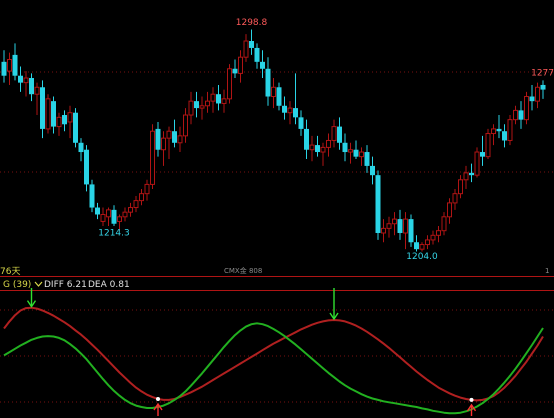 This screenshot has height=418, width=554. What do you see at coordinates (17, 285) in the screenshot?
I see `indicator-name: G (39)` at bounding box center [17, 285].